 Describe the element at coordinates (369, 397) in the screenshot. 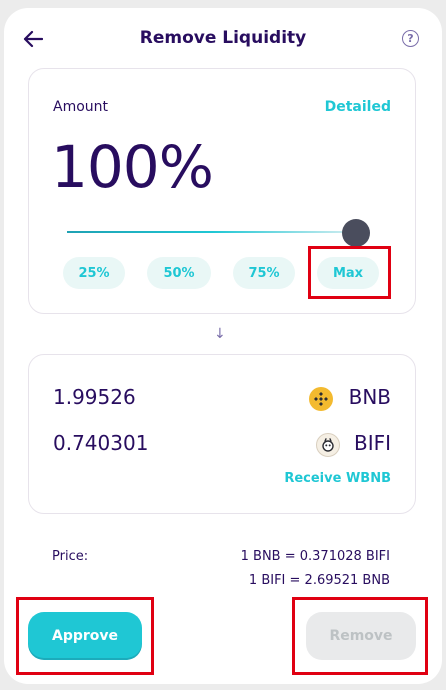

I see `bnb-symbol: BNB` at that location.